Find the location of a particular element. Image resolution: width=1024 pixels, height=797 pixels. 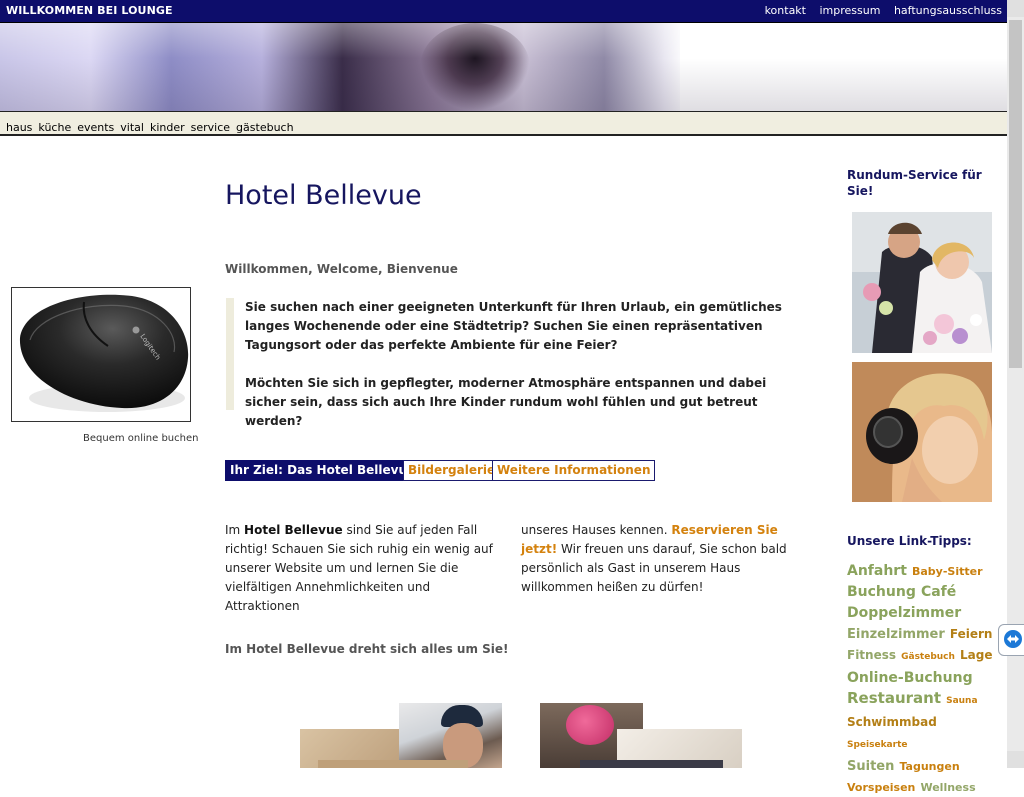

computer-mouse-icon: Logitech is located at coordinates (104, 353).